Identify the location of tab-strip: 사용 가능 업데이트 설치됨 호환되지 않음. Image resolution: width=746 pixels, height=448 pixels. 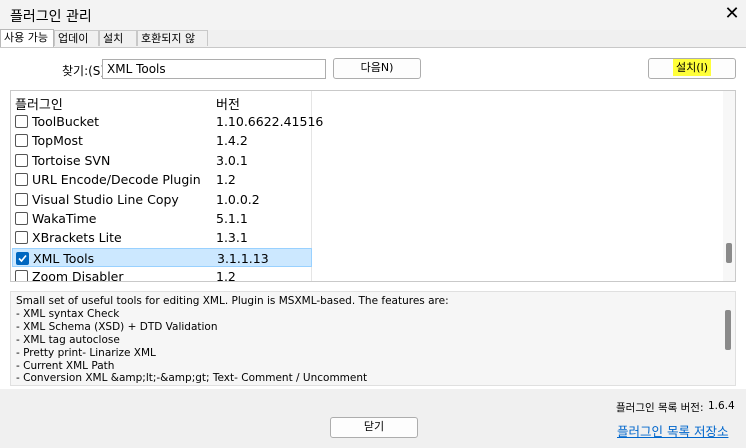
(373, 45).